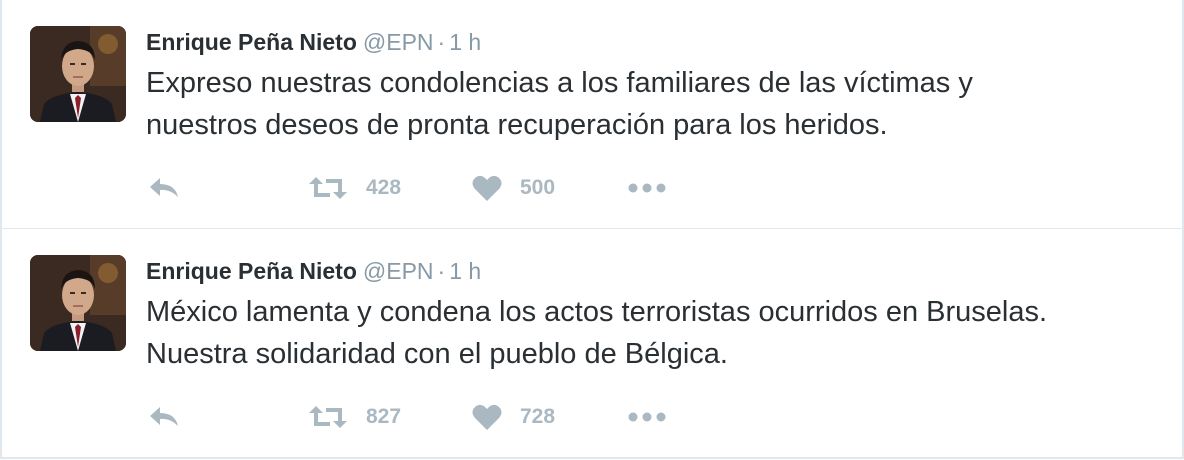  I want to click on like-button: 500, so click(513, 188).